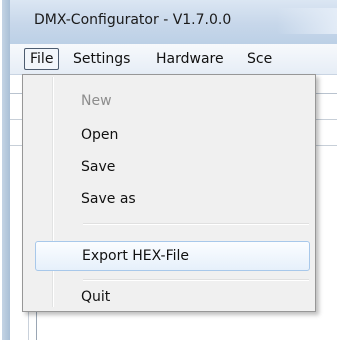 This screenshot has height=340, width=337. What do you see at coordinates (307, 21) in the screenshot?
I see `title-bar-glow` at bounding box center [307, 21].